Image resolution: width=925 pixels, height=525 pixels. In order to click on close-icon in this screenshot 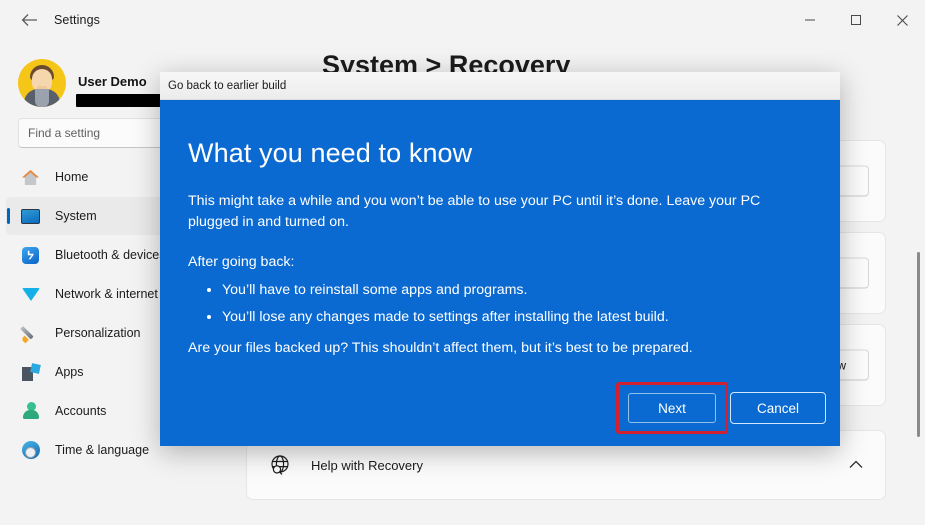, I will do `click(902, 20)`.